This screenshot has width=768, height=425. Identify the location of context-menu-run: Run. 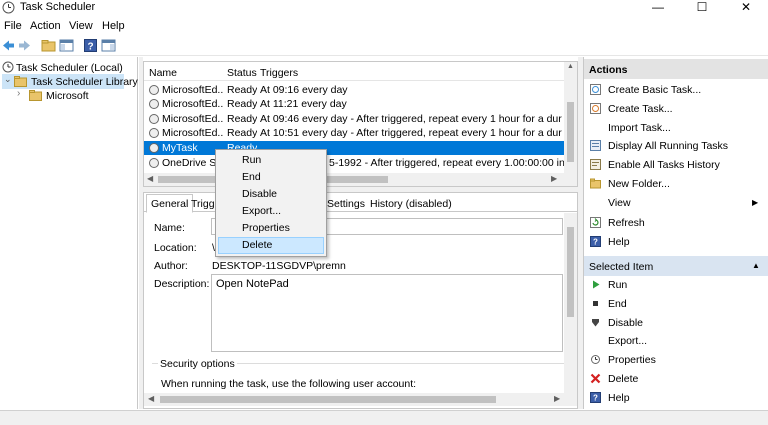
(271, 160).